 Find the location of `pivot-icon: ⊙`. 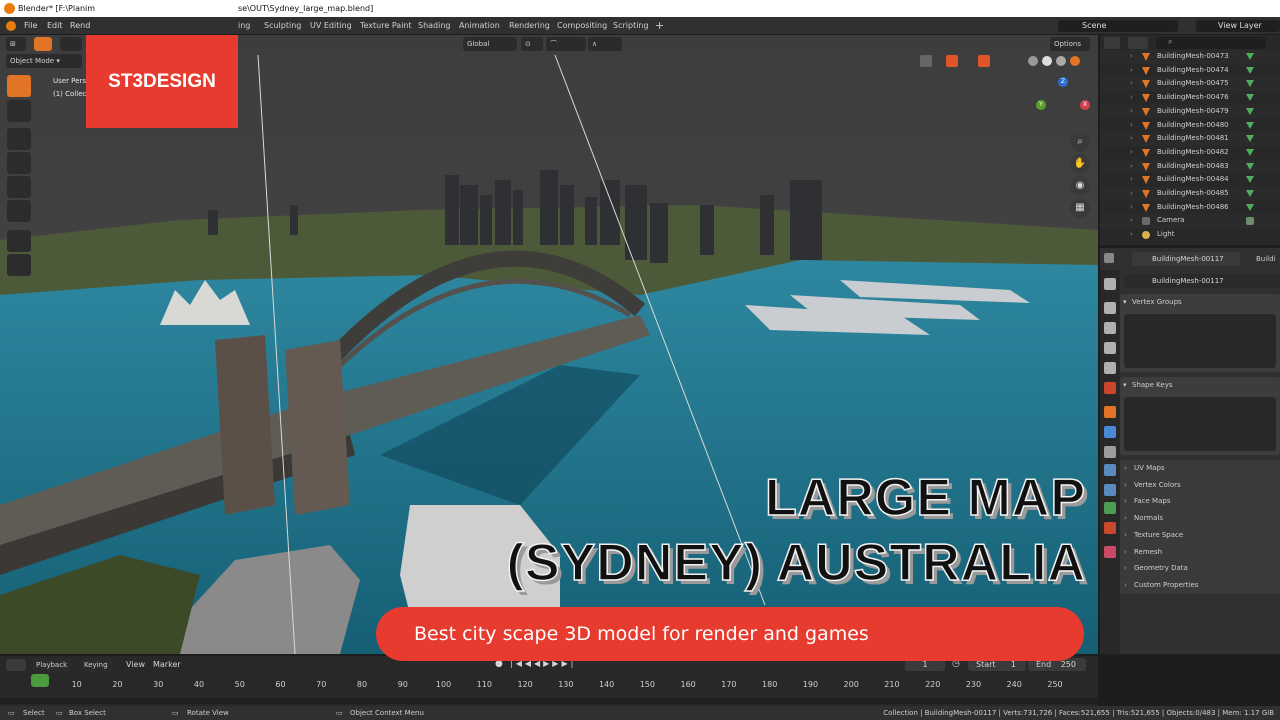

pivot-icon: ⊙ is located at coordinates (532, 44).